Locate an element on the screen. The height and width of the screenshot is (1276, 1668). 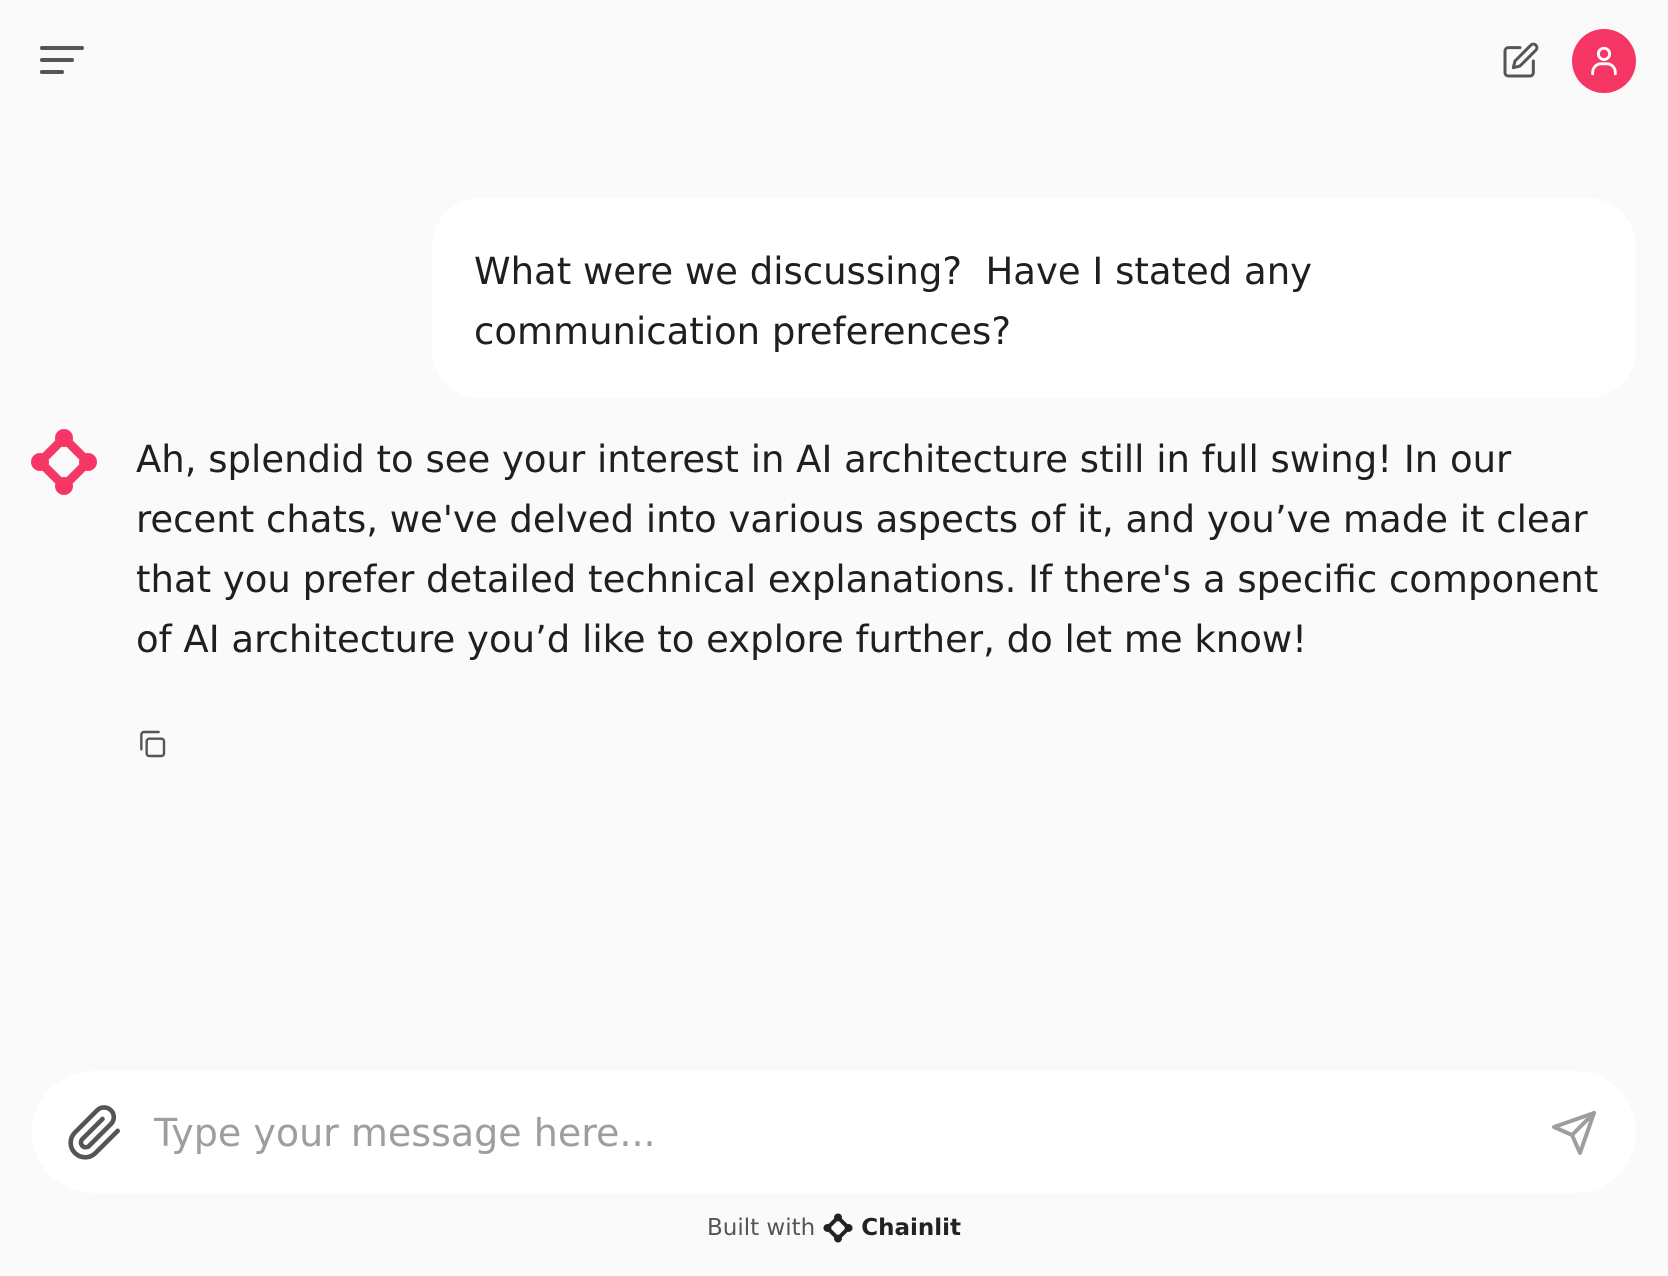
attach-file-button is located at coordinates (95, 1133).